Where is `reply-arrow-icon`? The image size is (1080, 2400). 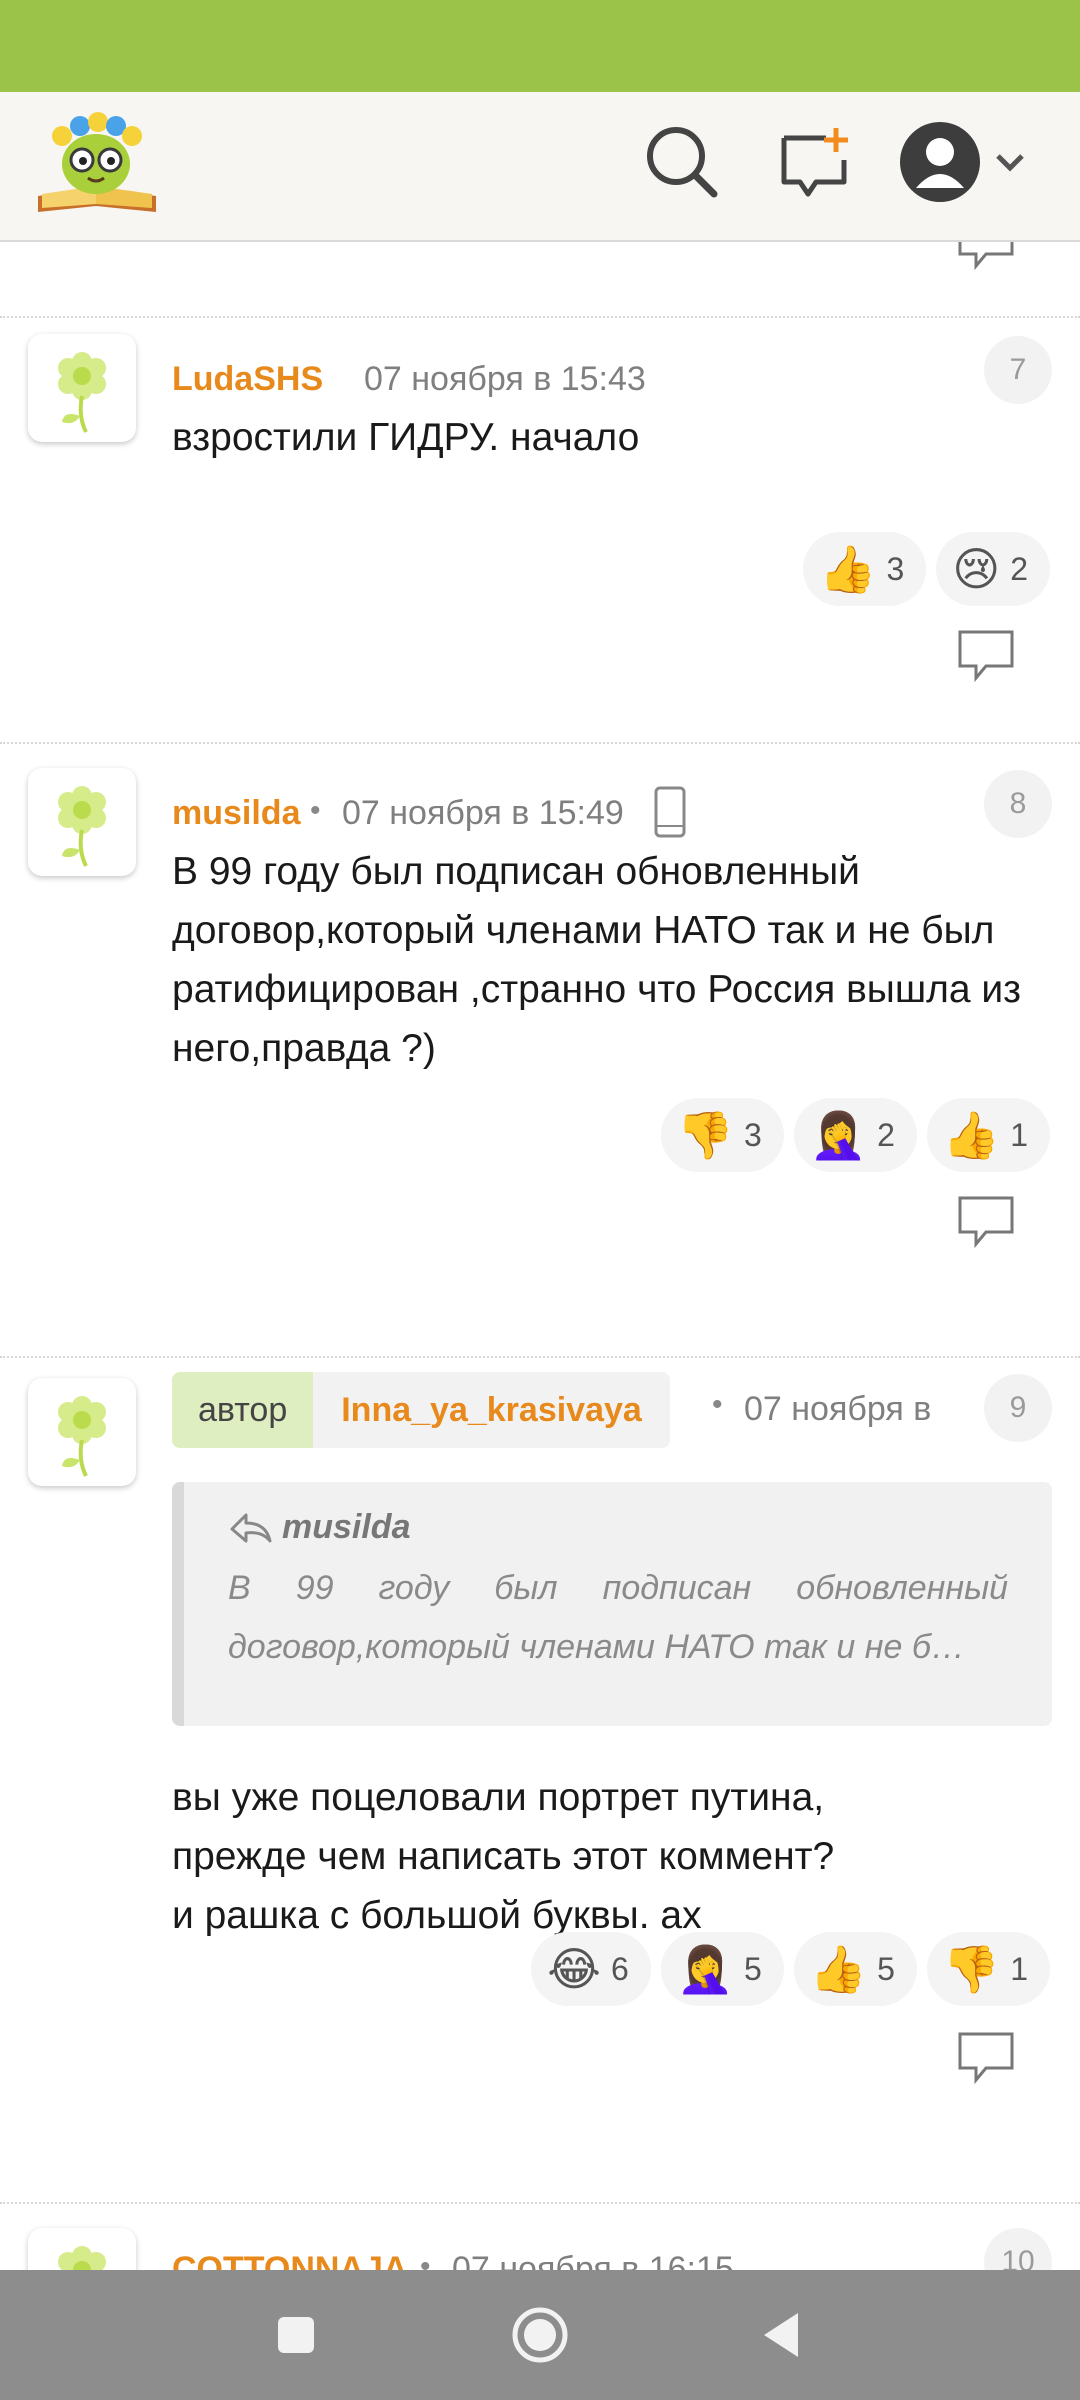
reply-arrow-icon is located at coordinates (251, 1527).